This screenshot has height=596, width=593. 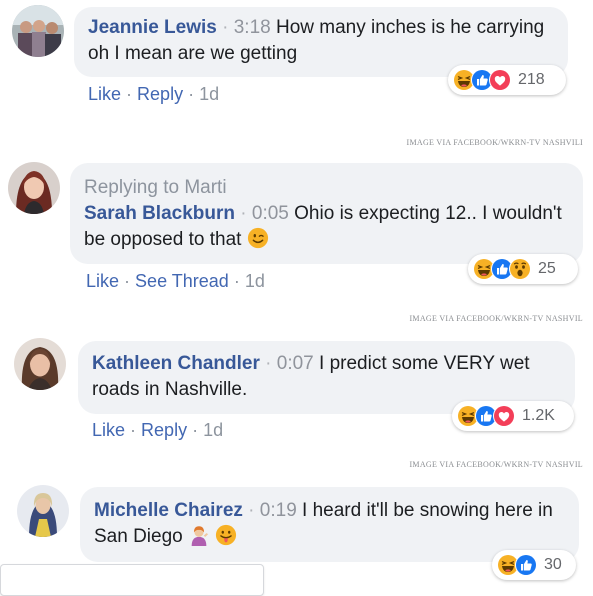 I want to click on comment-timestamp: 0:19, so click(x=278, y=510).